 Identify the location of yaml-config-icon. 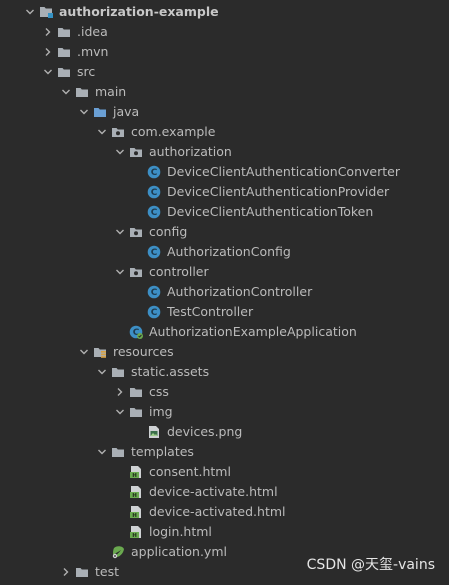
(118, 552).